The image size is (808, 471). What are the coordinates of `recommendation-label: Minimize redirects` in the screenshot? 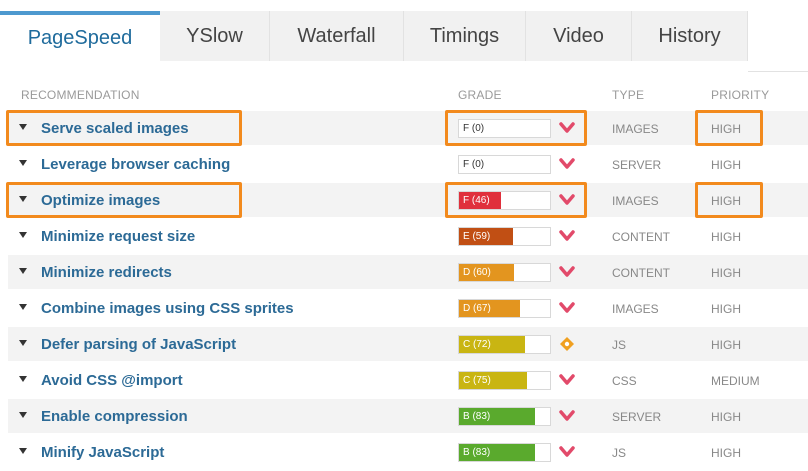 It's located at (106, 272).